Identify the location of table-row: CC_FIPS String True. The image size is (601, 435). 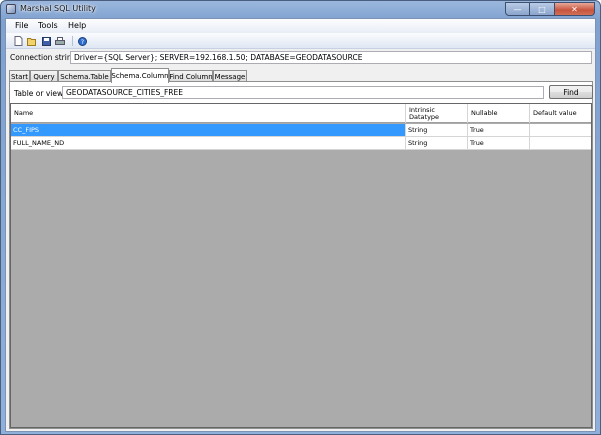
(301, 130).